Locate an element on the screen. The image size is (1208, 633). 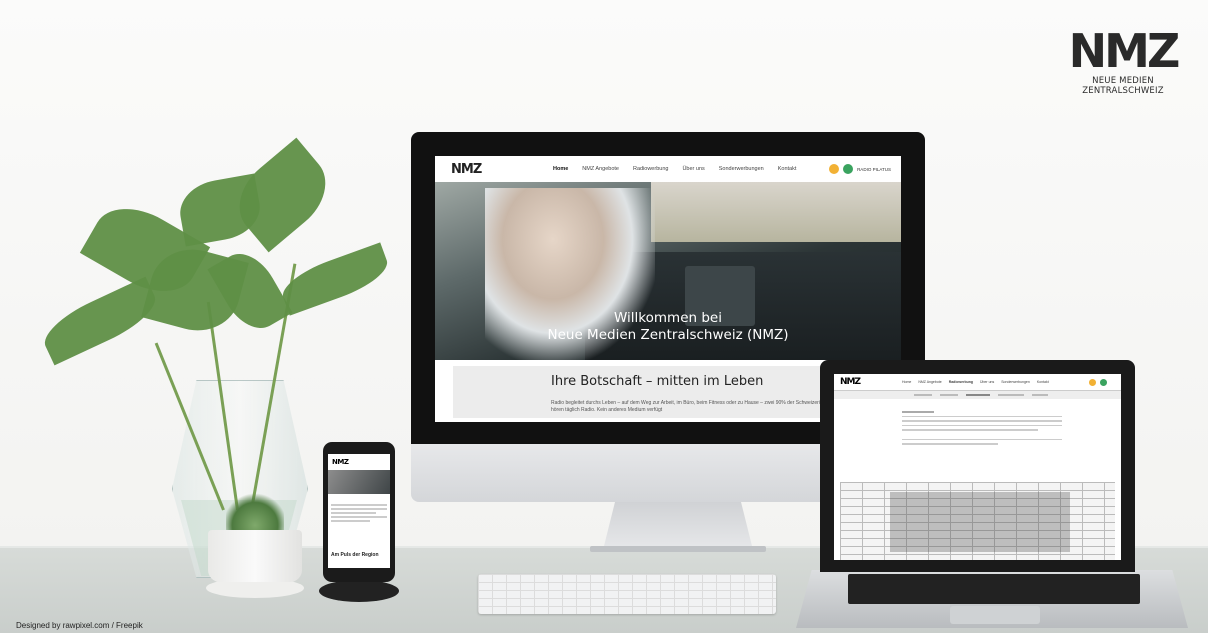
brand-tagline: NEUE MEDIEN ZENTRALSCHWEIZ is located at coordinates (1123, 86).